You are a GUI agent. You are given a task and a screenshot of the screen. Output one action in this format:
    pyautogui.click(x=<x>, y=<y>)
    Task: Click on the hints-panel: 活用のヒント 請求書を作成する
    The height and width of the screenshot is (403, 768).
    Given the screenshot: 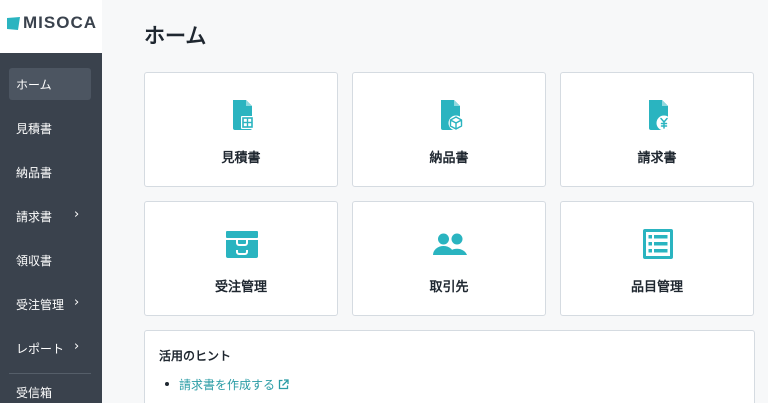 What is the action you would take?
    pyautogui.click(x=449, y=366)
    